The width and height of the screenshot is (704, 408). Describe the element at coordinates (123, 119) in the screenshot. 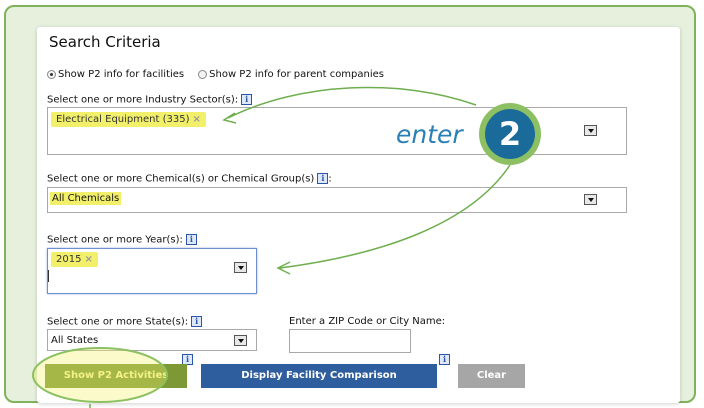

I see `sector-tag-label: Electrical Equipment (335)` at that location.